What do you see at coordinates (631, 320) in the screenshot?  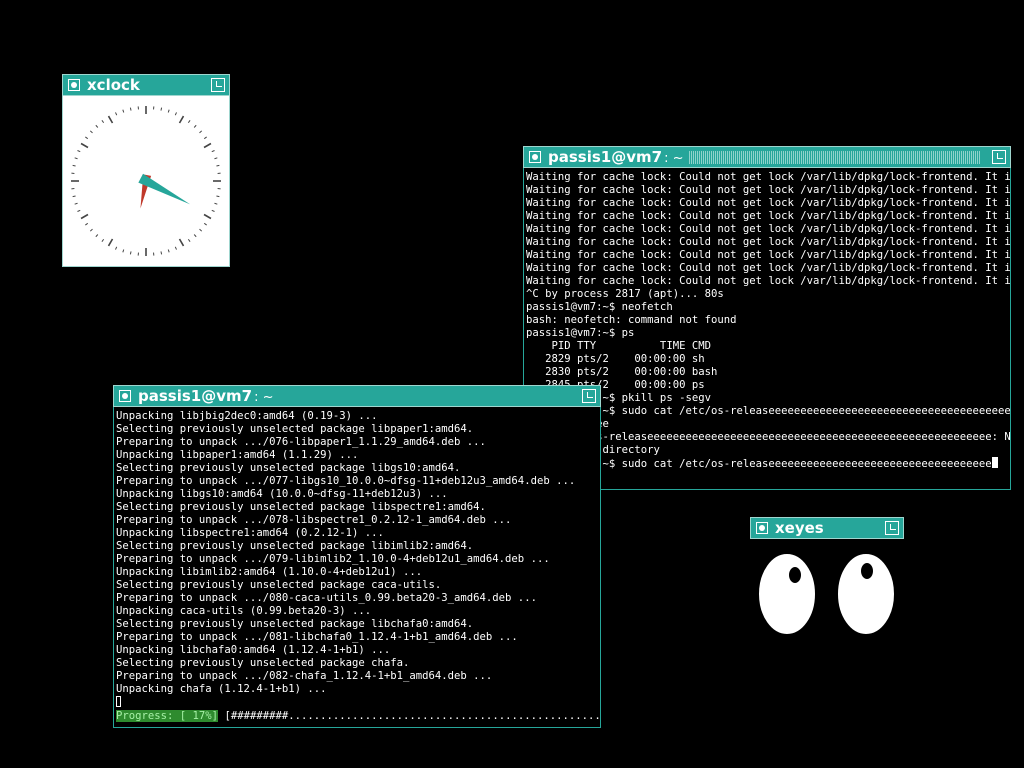 I see `terminal-line: bash: neofetch: command not found` at bounding box center [631, 320].